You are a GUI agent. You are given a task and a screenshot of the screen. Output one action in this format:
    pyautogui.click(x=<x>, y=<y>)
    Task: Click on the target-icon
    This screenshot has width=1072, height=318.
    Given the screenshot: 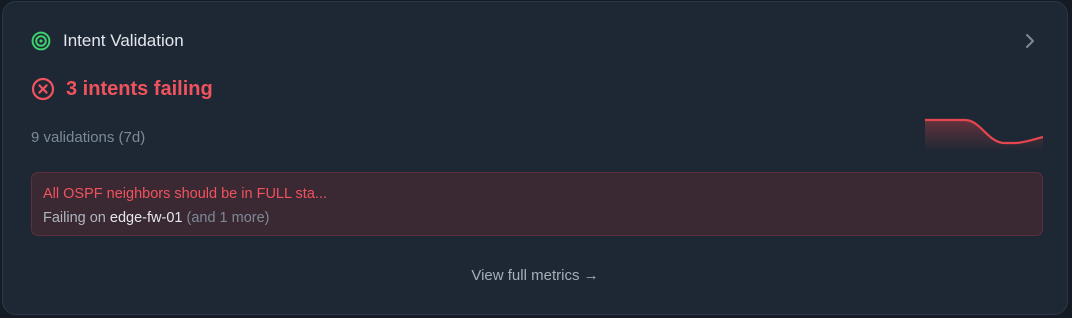 What is the action you would take?
    pyautogui.click(x=41, y=41)
    